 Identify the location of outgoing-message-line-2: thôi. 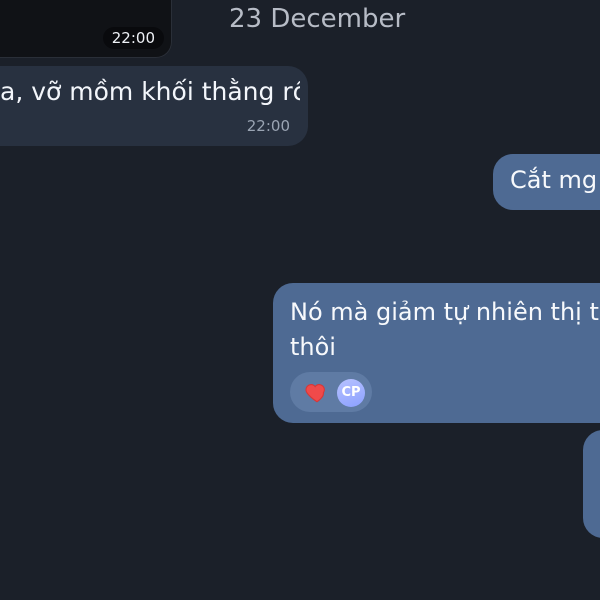
(313, 346).